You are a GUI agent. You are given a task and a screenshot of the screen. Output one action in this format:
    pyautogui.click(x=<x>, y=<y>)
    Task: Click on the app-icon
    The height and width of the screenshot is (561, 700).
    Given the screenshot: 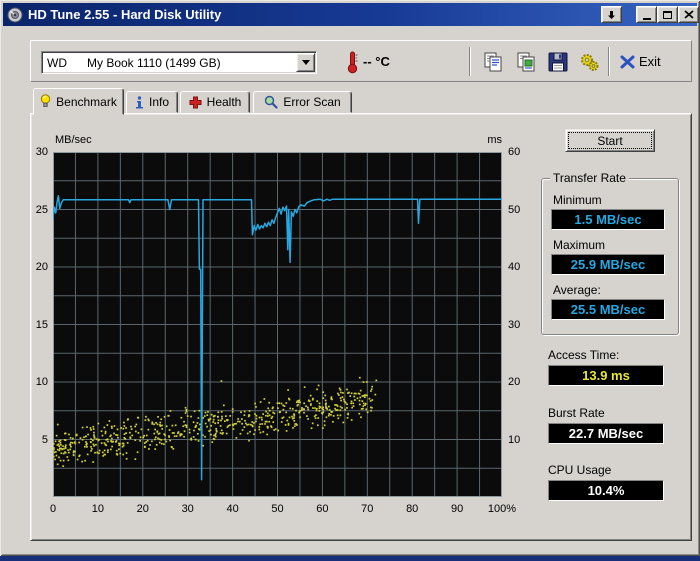 What is the action you would take?
    pyautogui.click(x=15, y=15)
    